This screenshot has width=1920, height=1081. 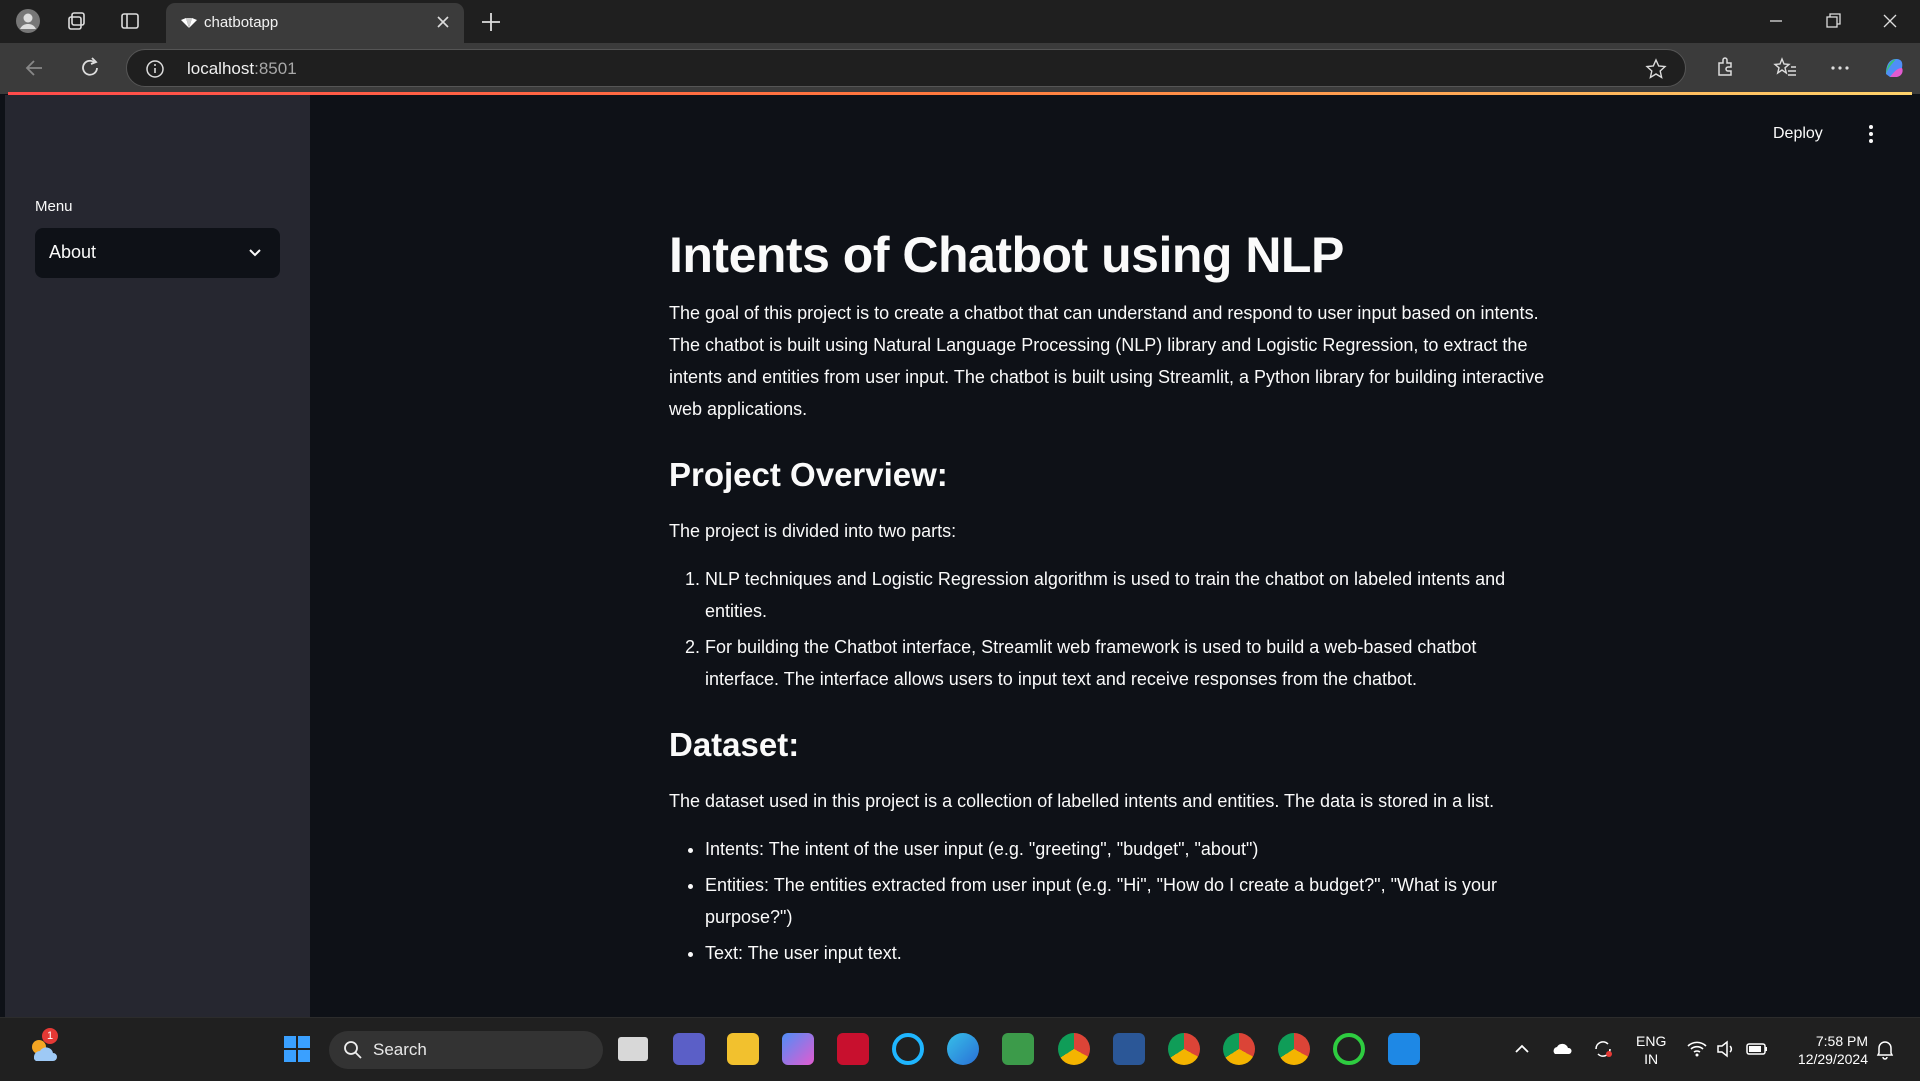 What do you see at coordinates (734, 744) in the screenshot?
I see `dataset-heading: Dataset:` at bounding box center [734, 744].